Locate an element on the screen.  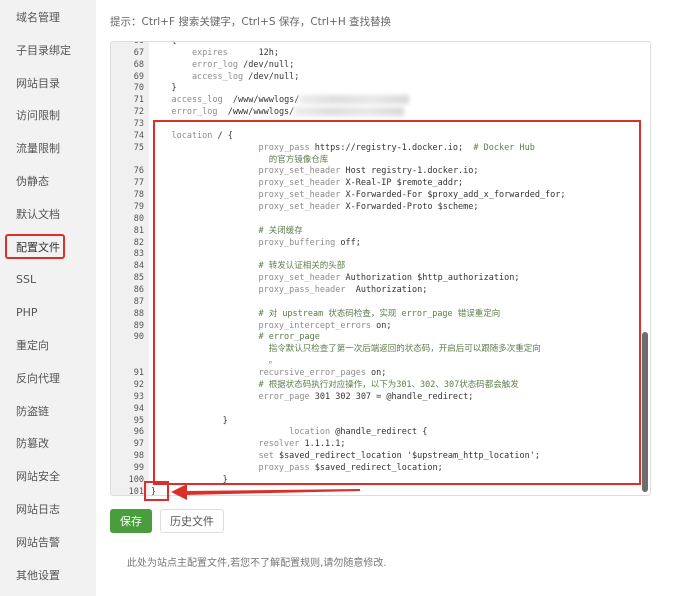
line-text: access_log /www/wwwlogs/ is located at coordinates (280, 101).